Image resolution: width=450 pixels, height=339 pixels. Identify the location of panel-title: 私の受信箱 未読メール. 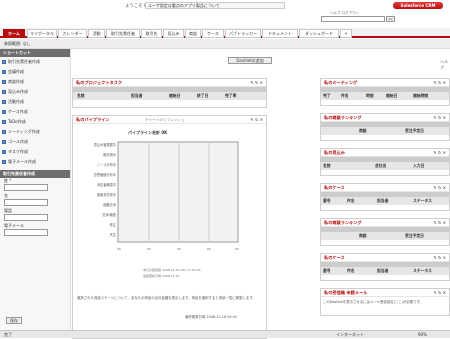
(346, 292).